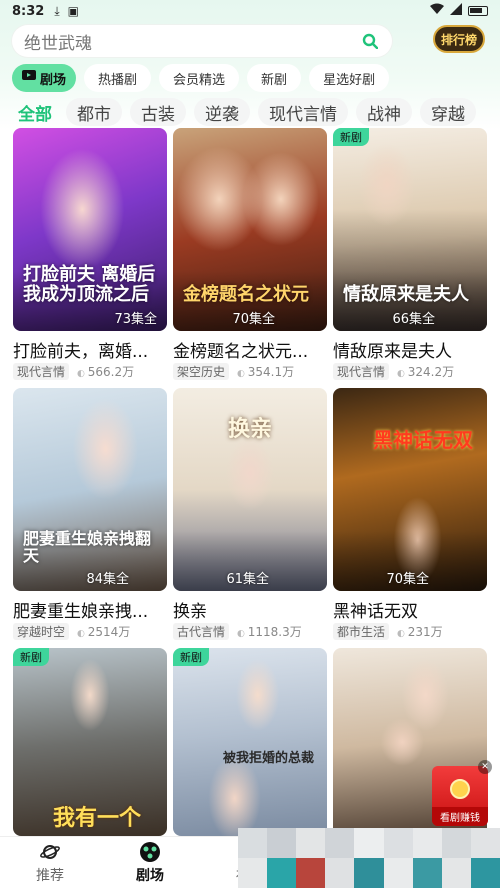 This screenshot has width=500, height=888. Describe the element at coordinates (247, 579) in the screenshot. I see `episode-count: 61集全` at that location.